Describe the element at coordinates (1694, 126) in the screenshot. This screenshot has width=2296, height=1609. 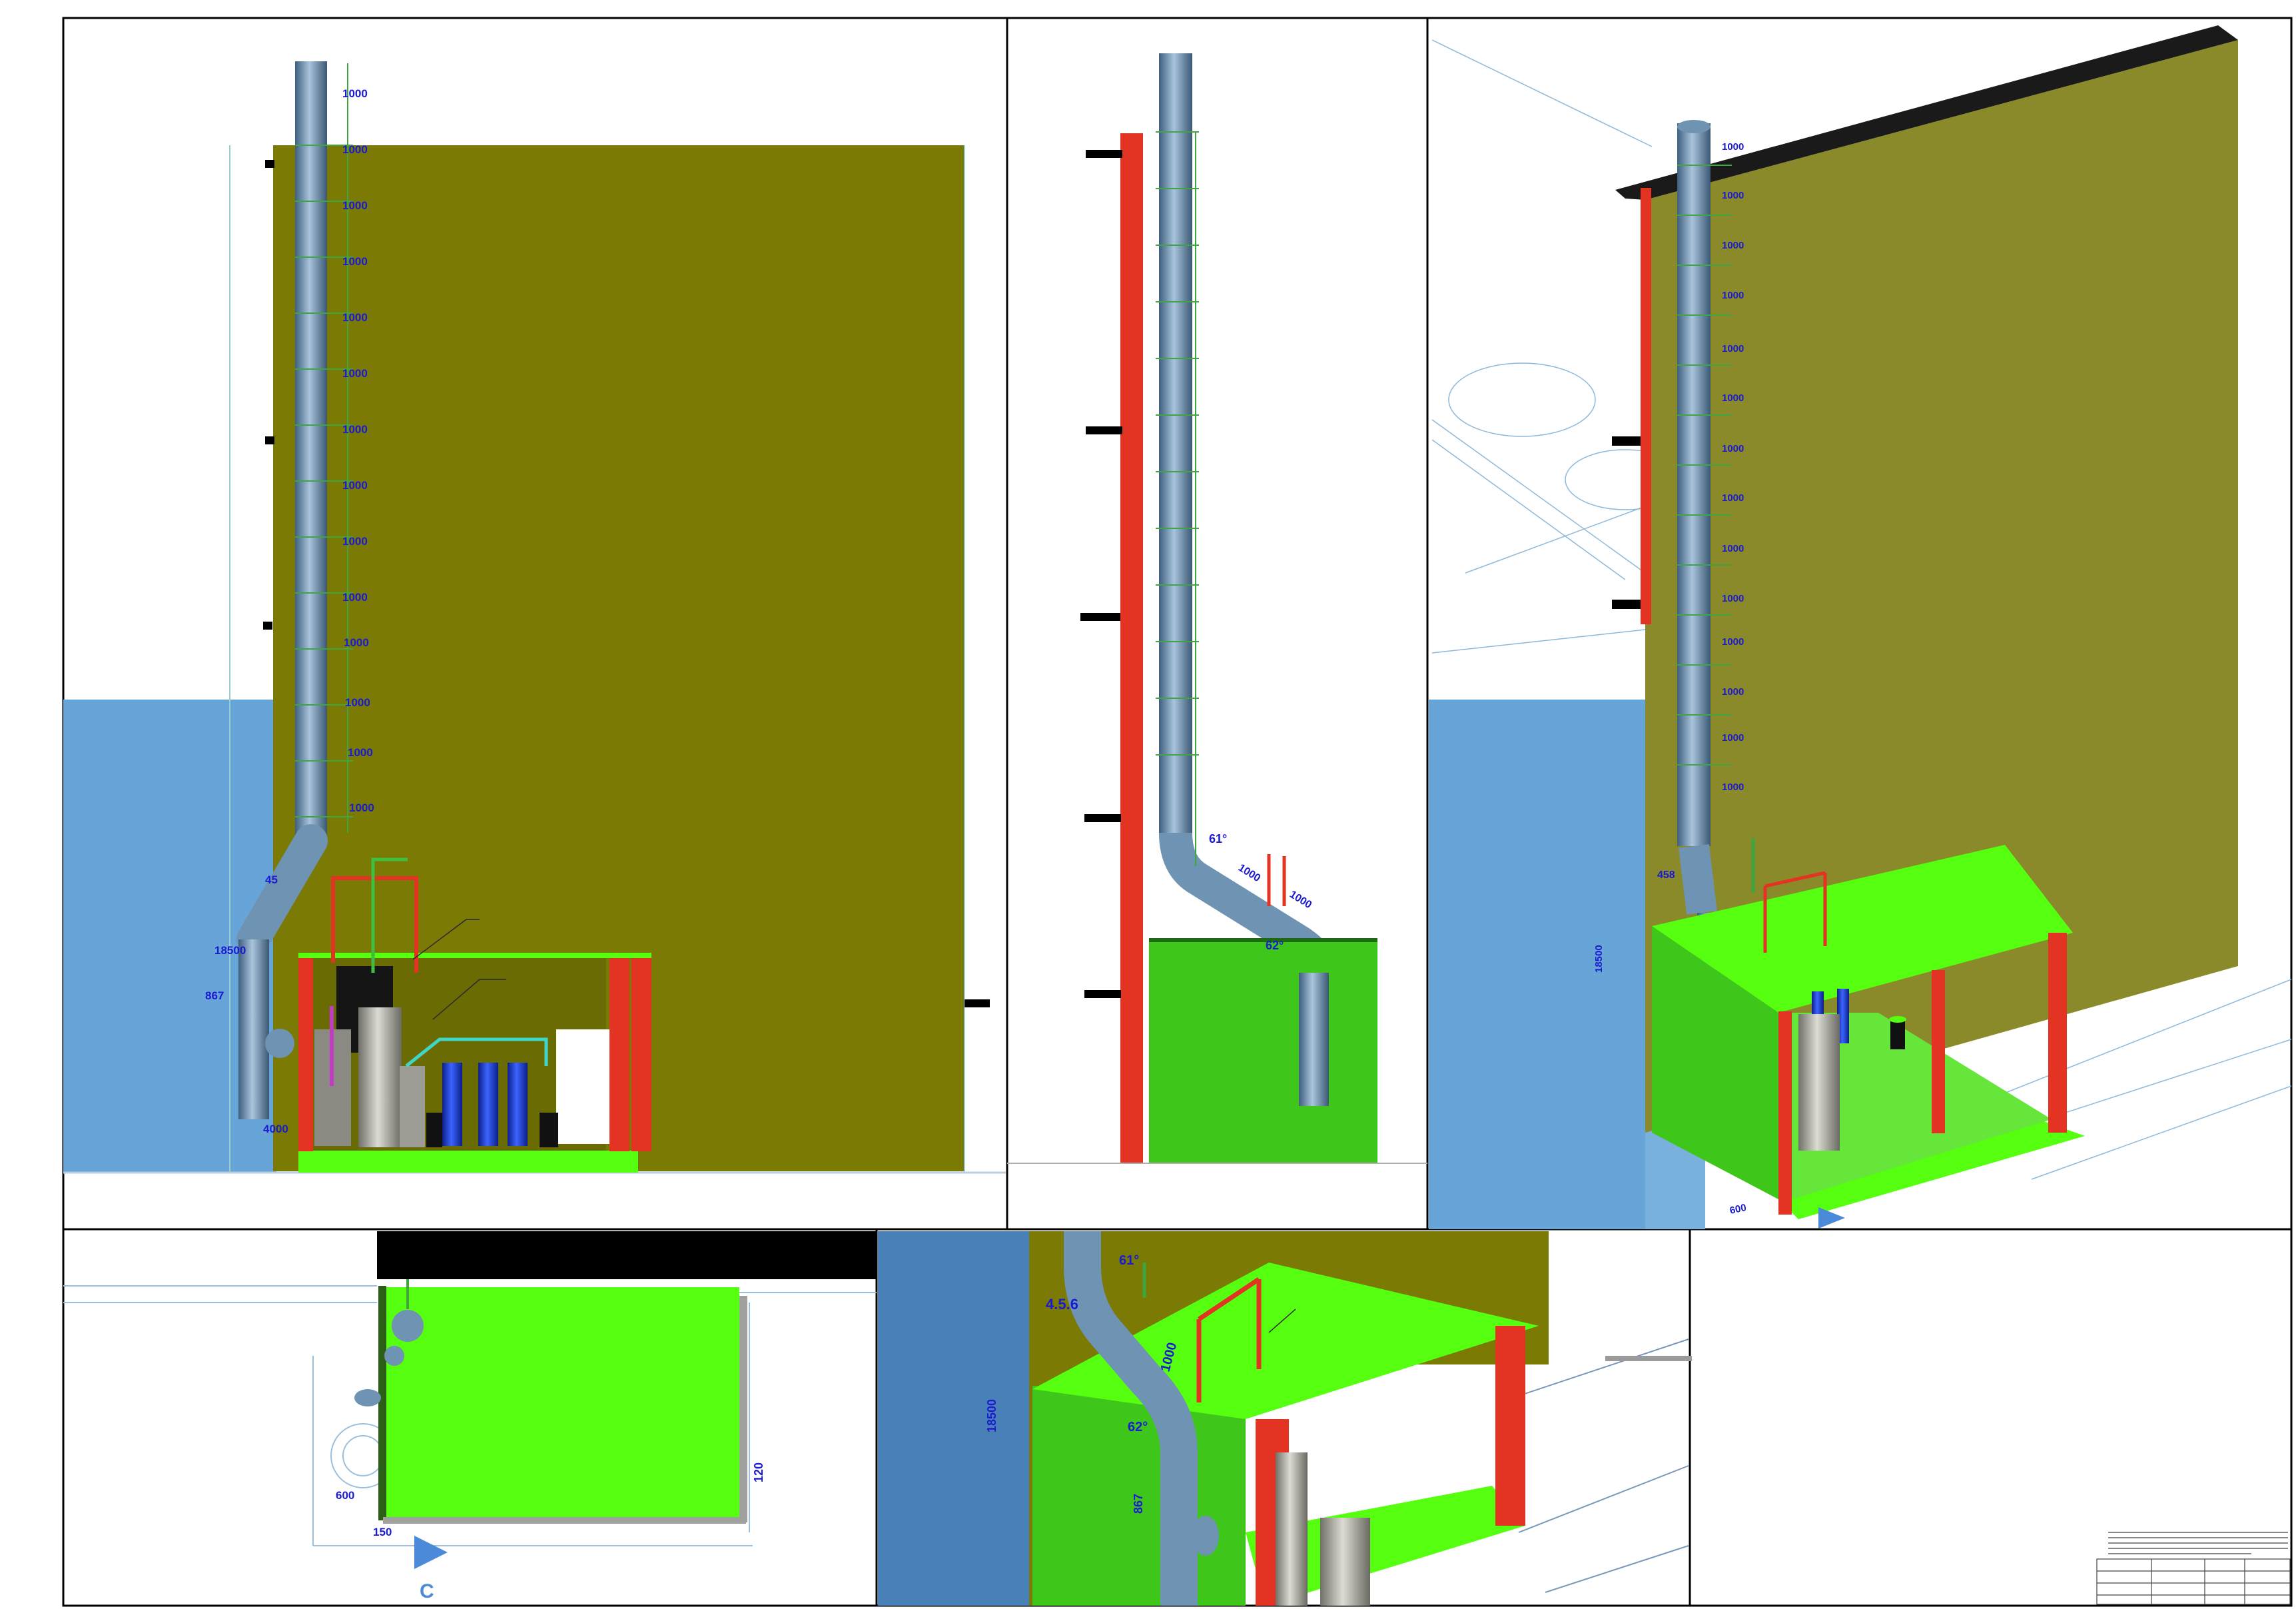
I see `flue-top` at that location.